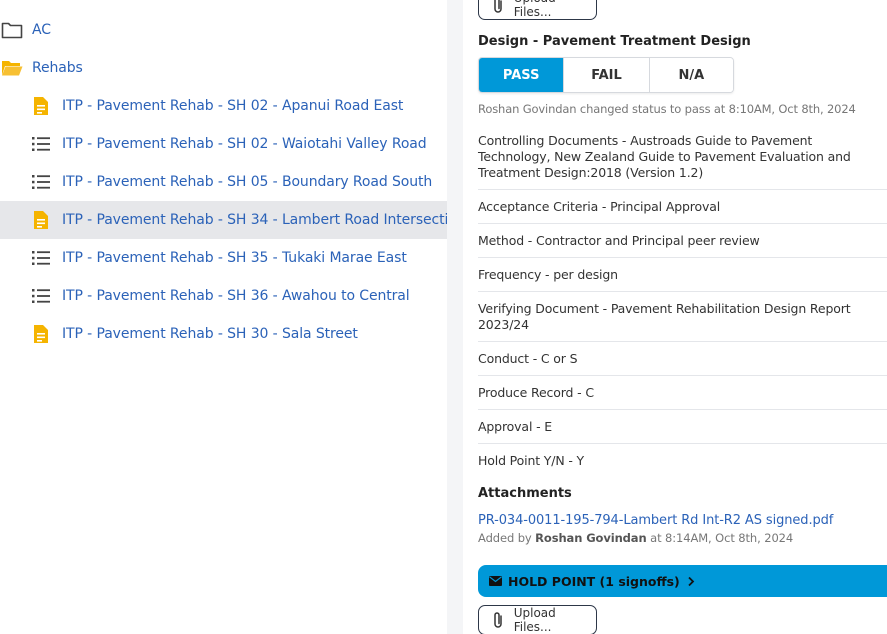 The width and height of the screenshot is (887, 634). What do you see at coordinates (682, 427) in the screenshot?
I see `criteria-item: Approval - E` at bounding box center [682, 427].